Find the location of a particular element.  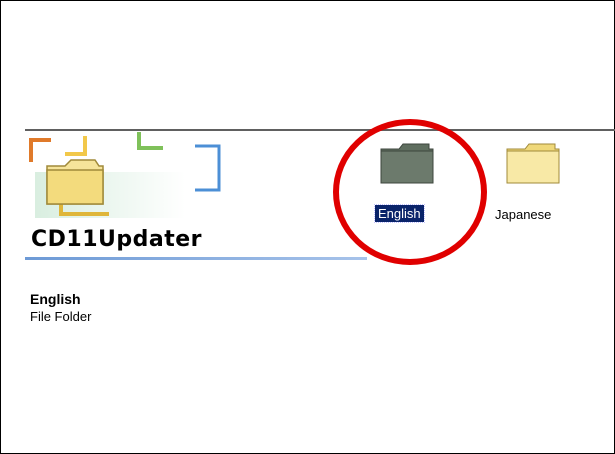

folder-item-english: English is located at coordinates (413, 182).